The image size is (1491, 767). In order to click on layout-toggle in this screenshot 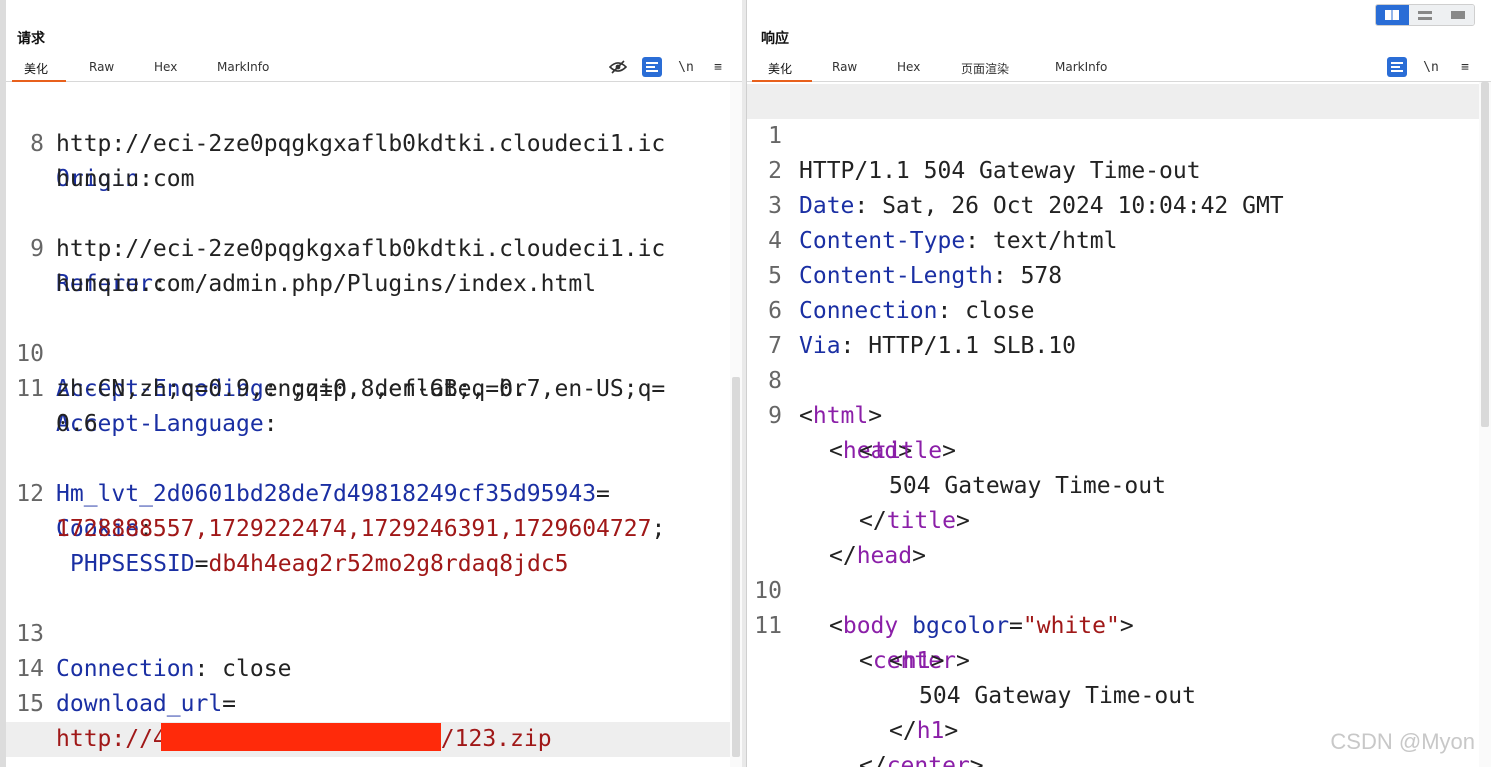, I will do `click(1425, 15)`.